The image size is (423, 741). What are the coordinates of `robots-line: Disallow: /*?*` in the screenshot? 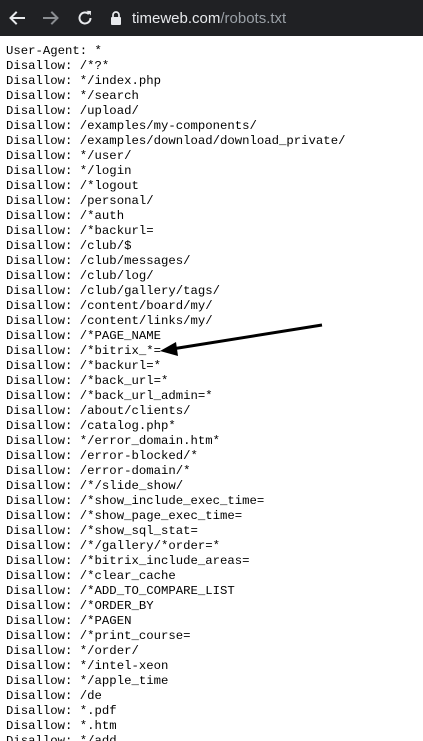 It's located at (58, 66).